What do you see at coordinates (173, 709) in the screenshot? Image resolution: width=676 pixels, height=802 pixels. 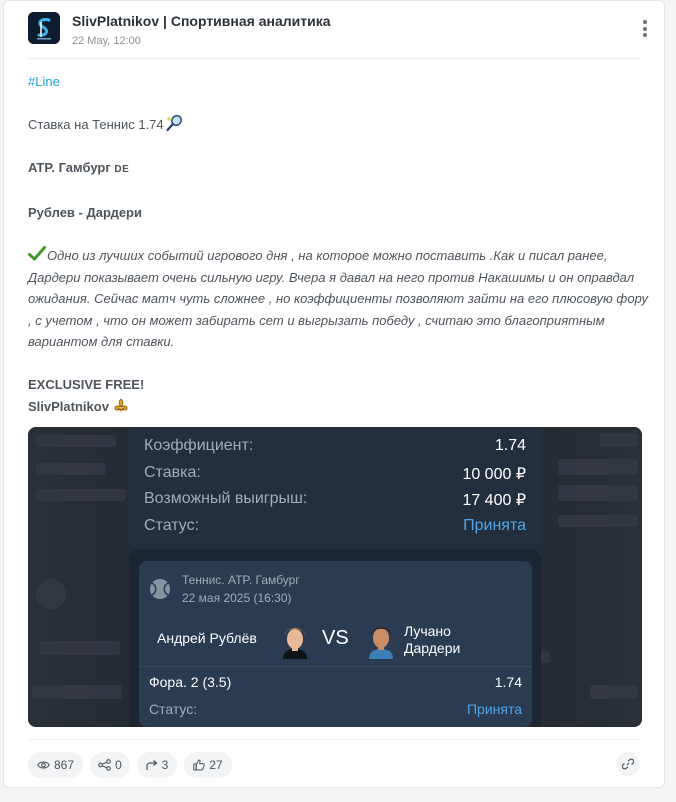 I see `bet-status-label: Статус:` at bounding box center [173, 709].